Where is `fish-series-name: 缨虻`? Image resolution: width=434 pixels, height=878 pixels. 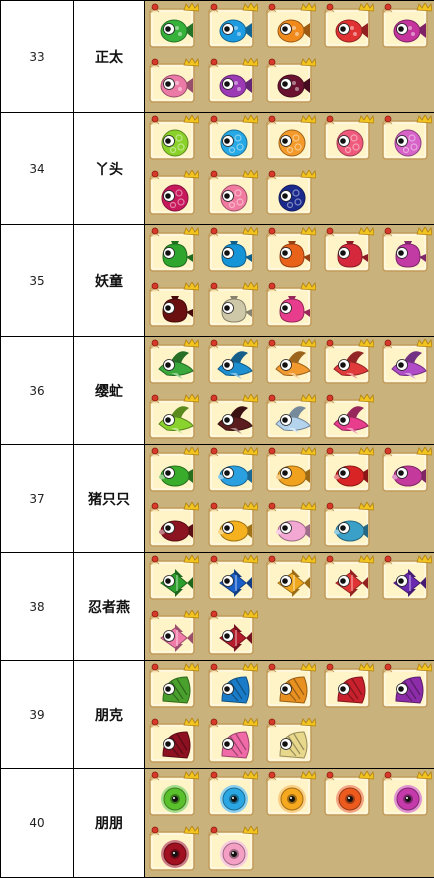 fish-series-name: 缨虻 is located at coordinates (108, 390).